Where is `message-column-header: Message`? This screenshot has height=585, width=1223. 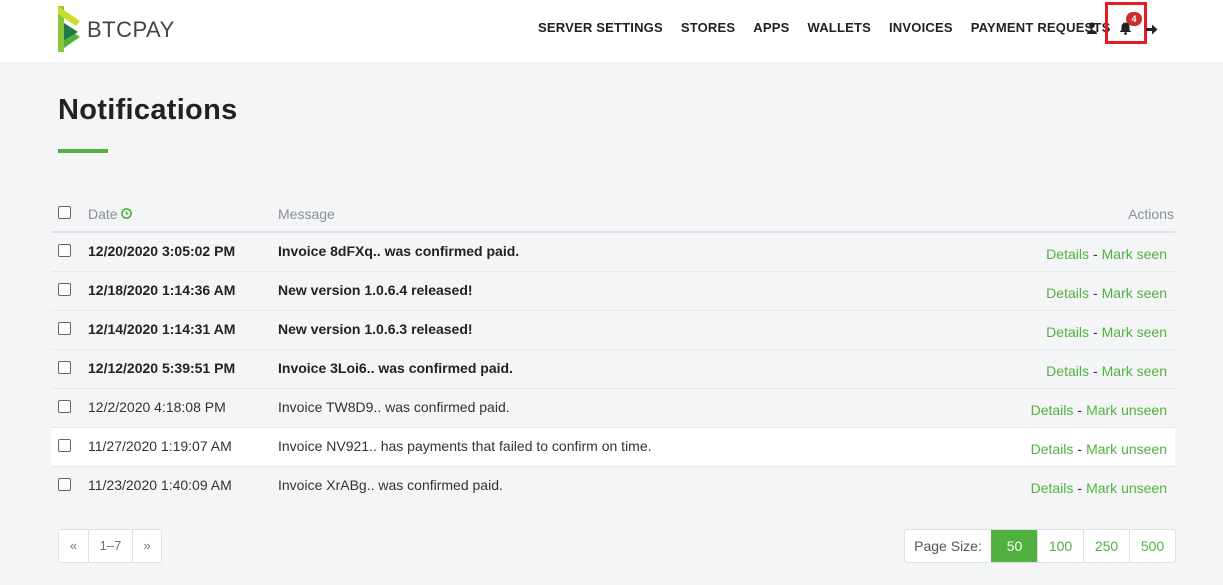
message-column-header: Message is located at coordinates (306, 214).